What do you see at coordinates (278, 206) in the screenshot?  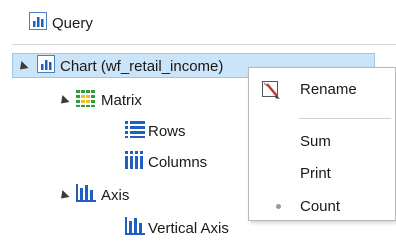 I see `checked-bullet-icon` at bounding box center [278, 206].